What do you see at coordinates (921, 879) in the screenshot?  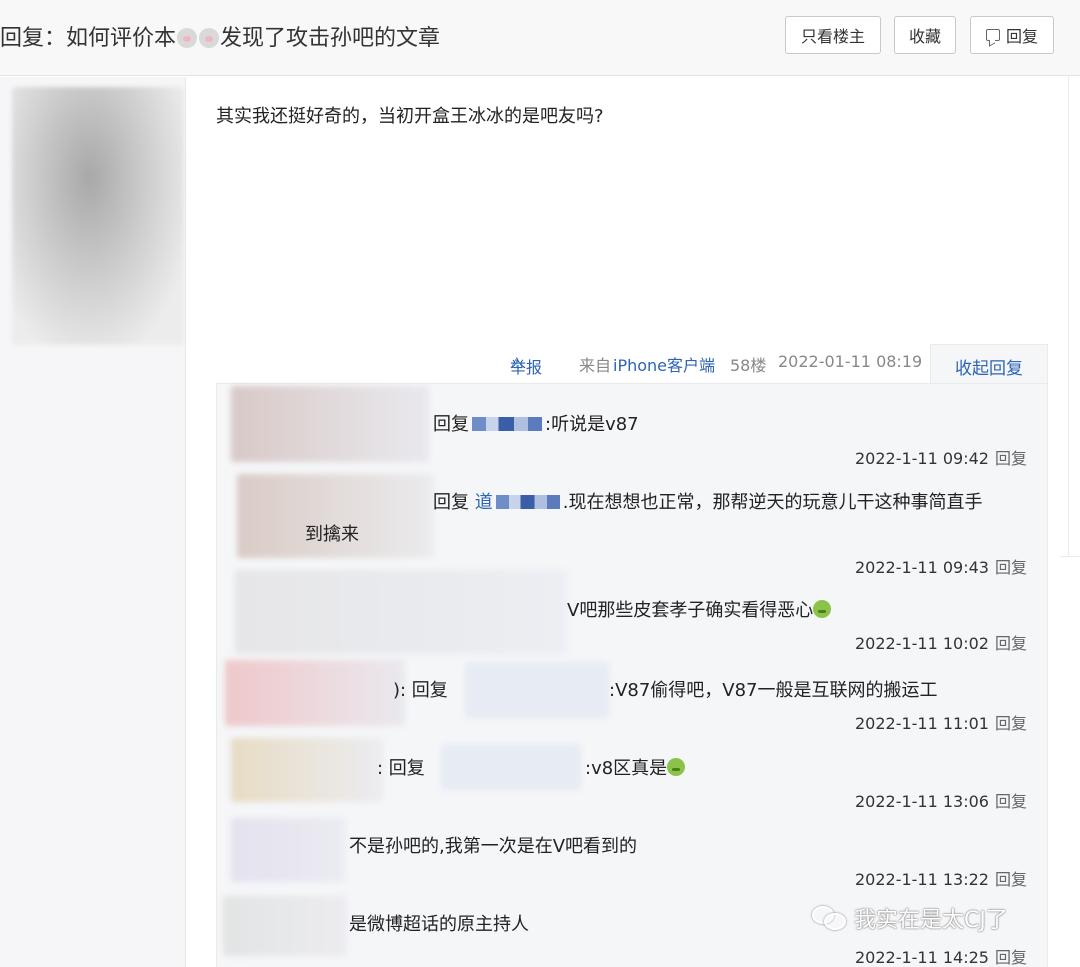 I see `reply-time: 2022-1-11 13:22` at bounding box center [921, 879].